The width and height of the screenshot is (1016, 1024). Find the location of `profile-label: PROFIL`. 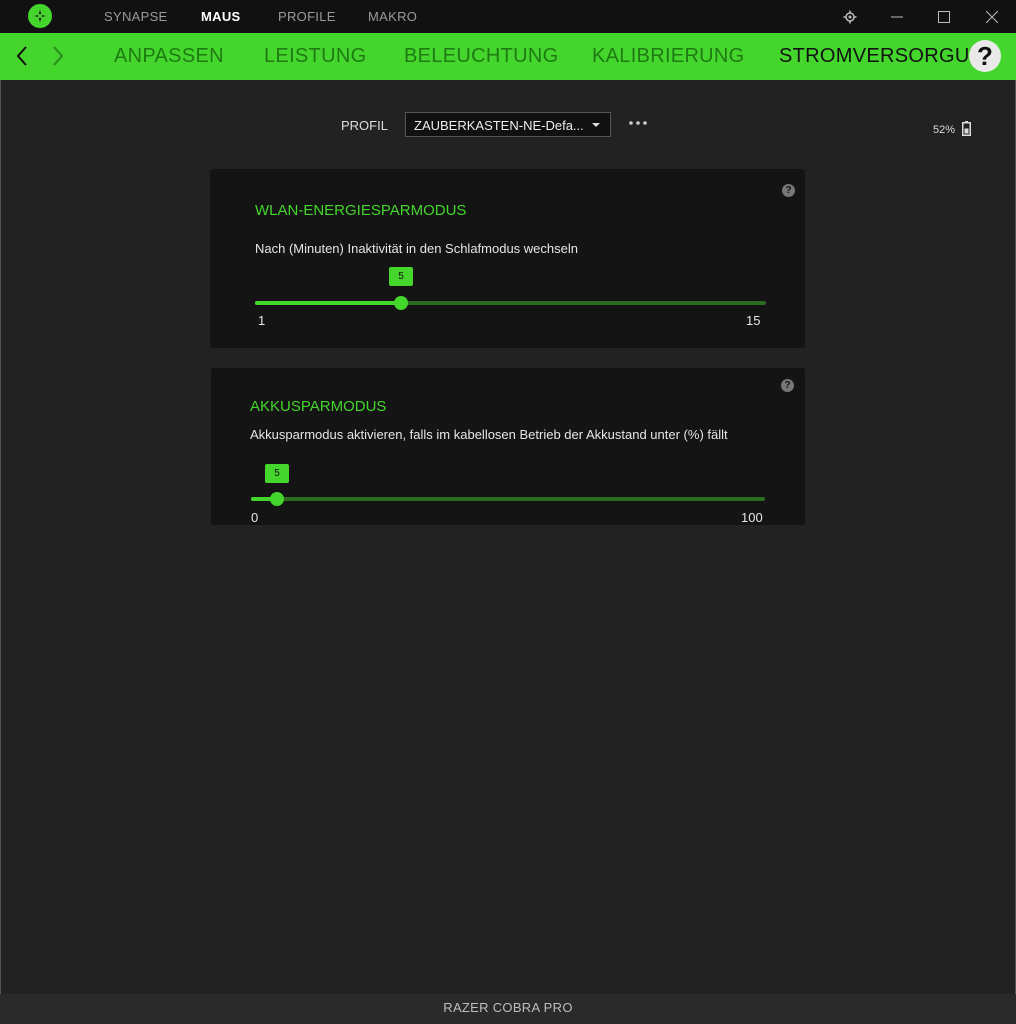

profile-label: PROFIL is located at coordinates (364, 125).